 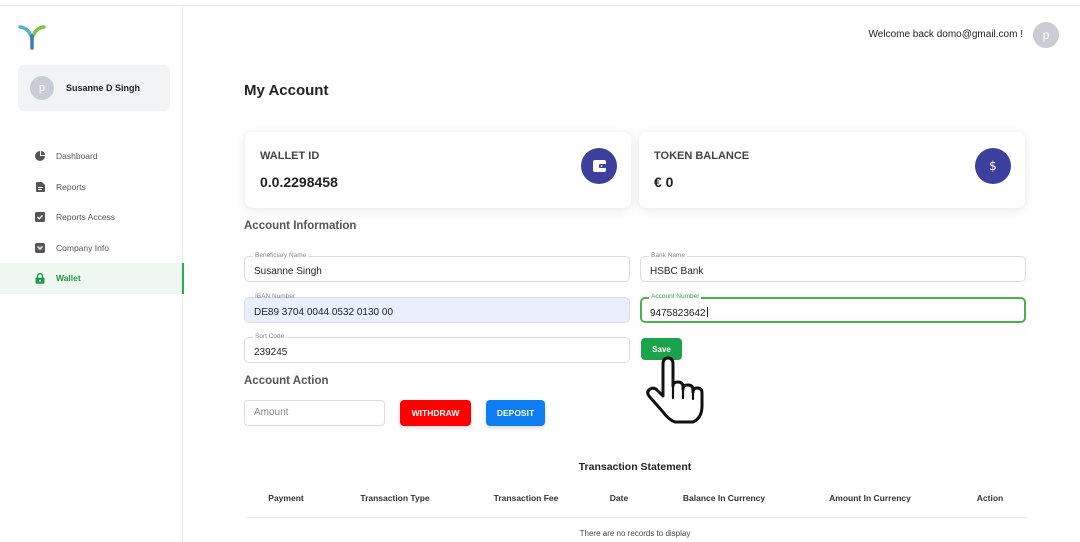 I want to click on sidebar-item-dashboard: Dashboard, so click(x=91, y=156).